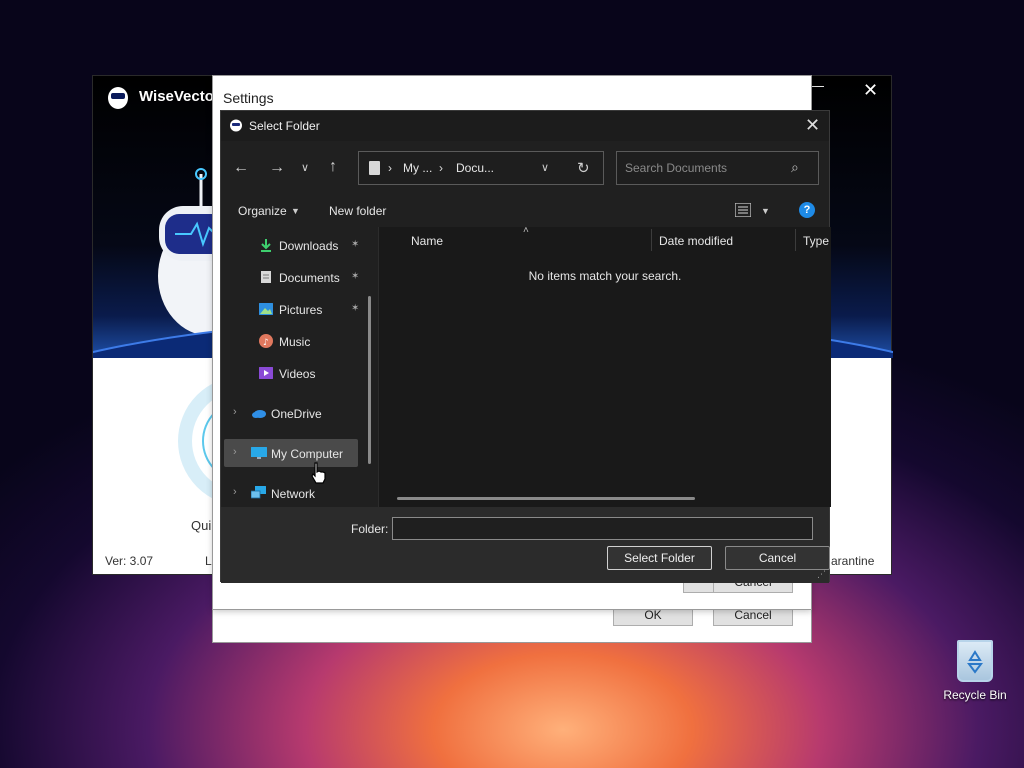  I want to click on help-icon: ?, so click(807, 210).